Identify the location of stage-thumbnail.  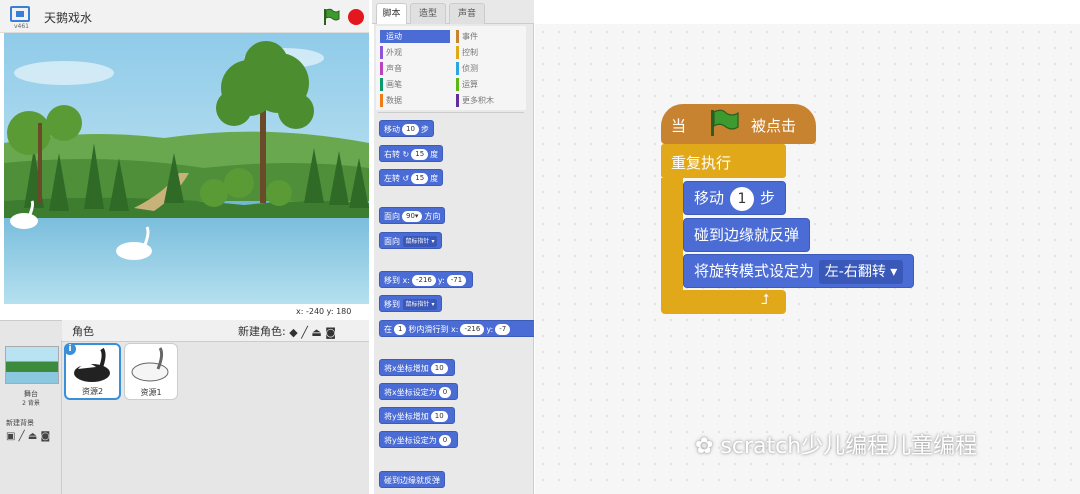
(32, 365).